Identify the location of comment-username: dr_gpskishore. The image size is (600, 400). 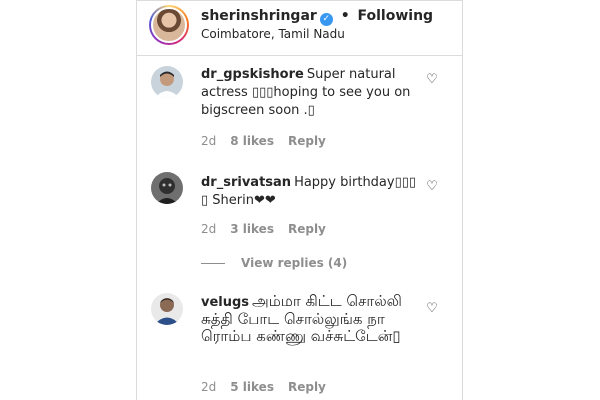
(252, 74).